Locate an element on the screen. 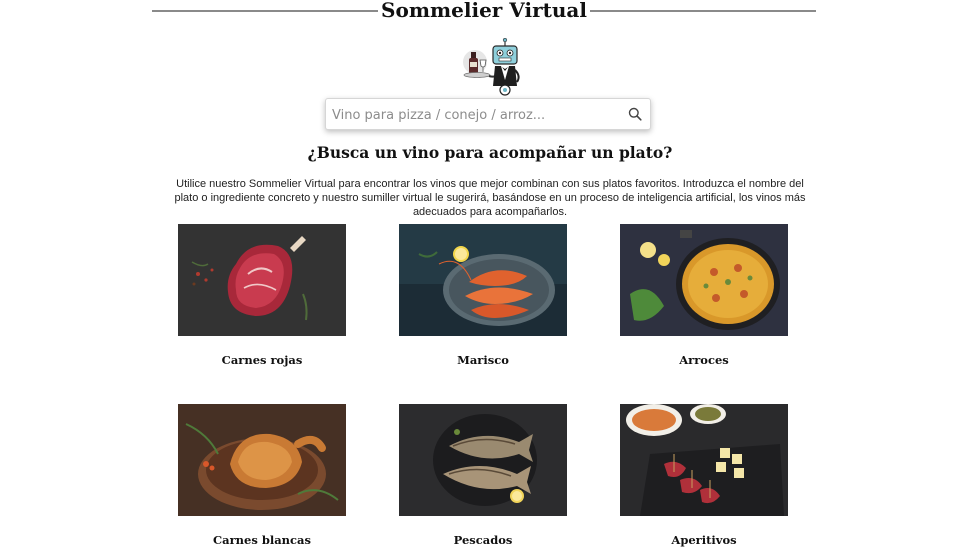 The width and height of the screenshot is (980, 560). prawns-platter-photo is located at coordinates (483, 280).